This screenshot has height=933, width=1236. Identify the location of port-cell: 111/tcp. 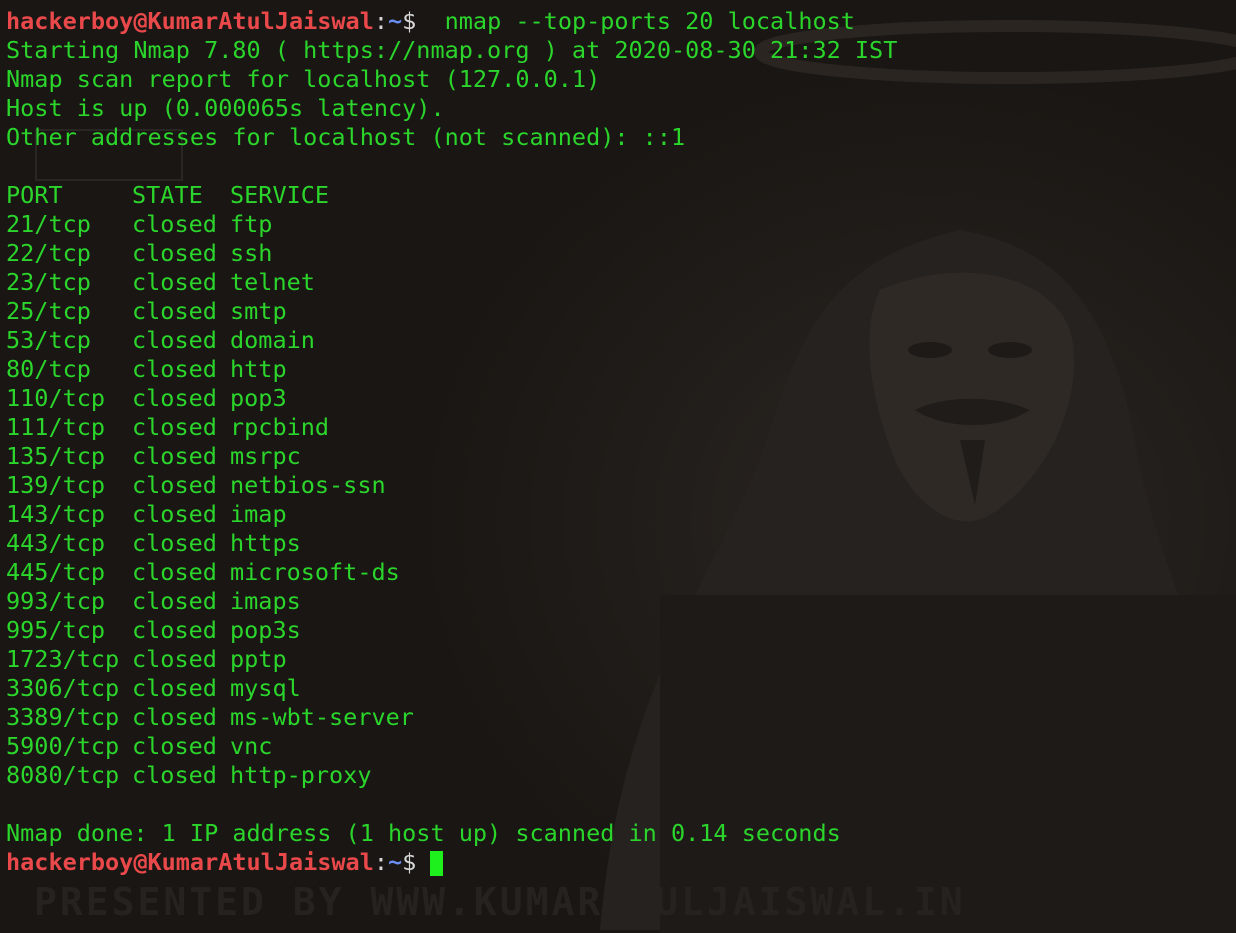
(56, 427).